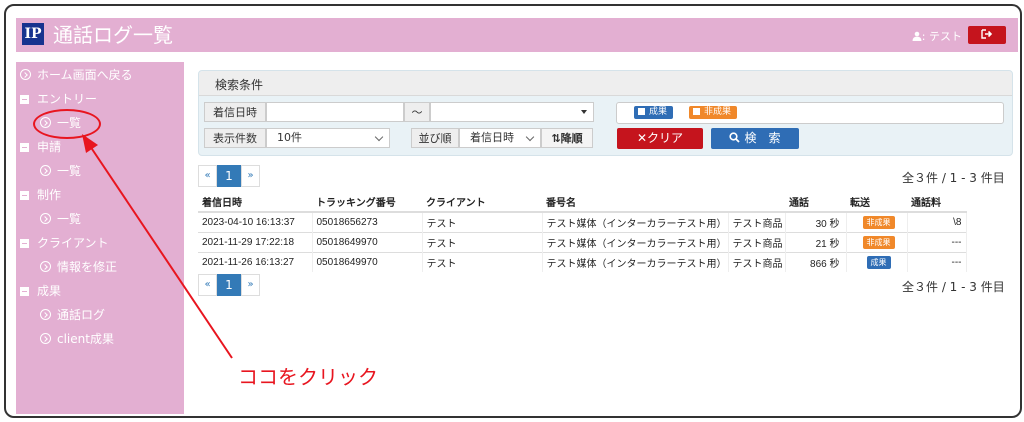 The image size is (1024, 422). I want to click on annotation-arrow, so click(157, 246).